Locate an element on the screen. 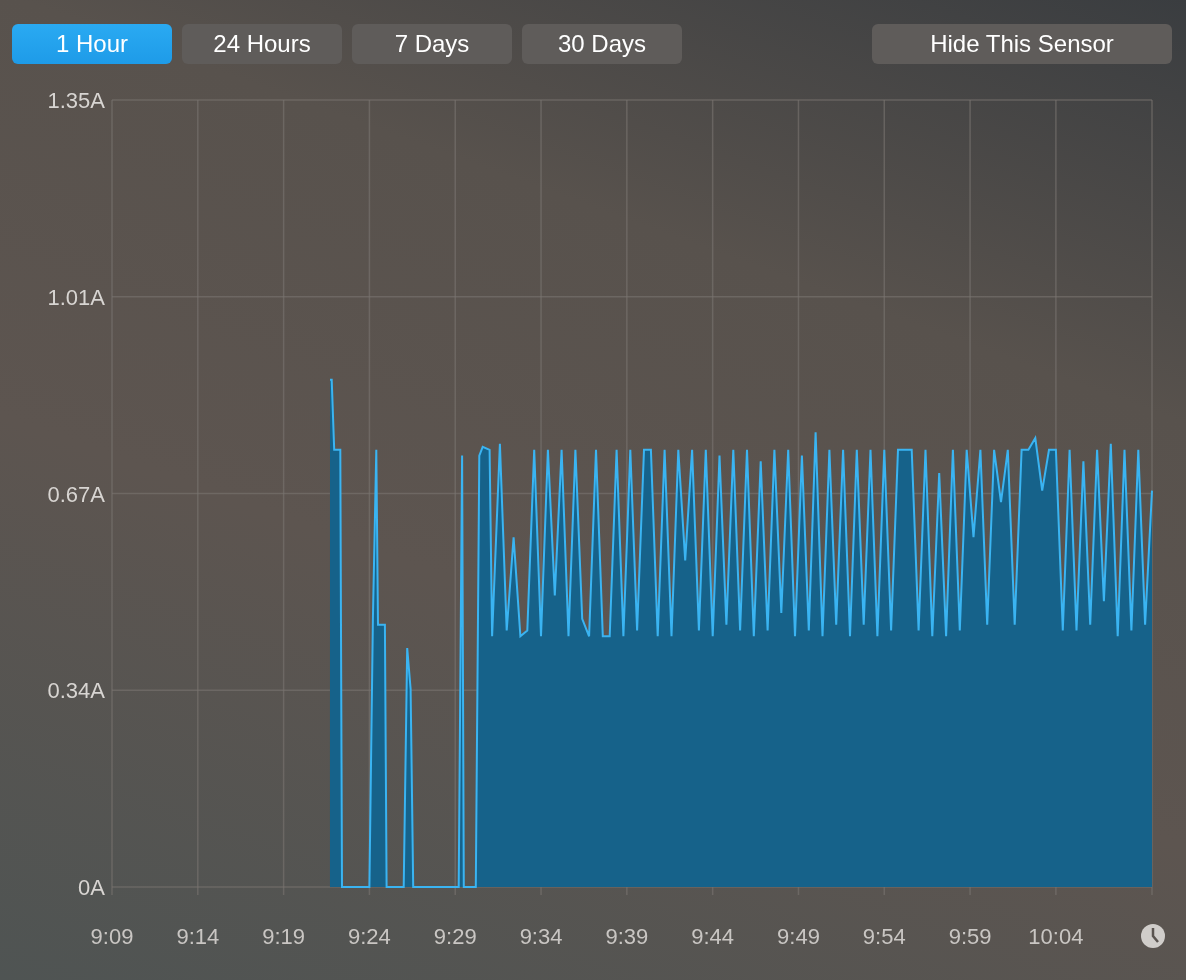 This screenshot has height=980, width=1186. x-axis-label: 9:19 is located at coordinates (284, 936).